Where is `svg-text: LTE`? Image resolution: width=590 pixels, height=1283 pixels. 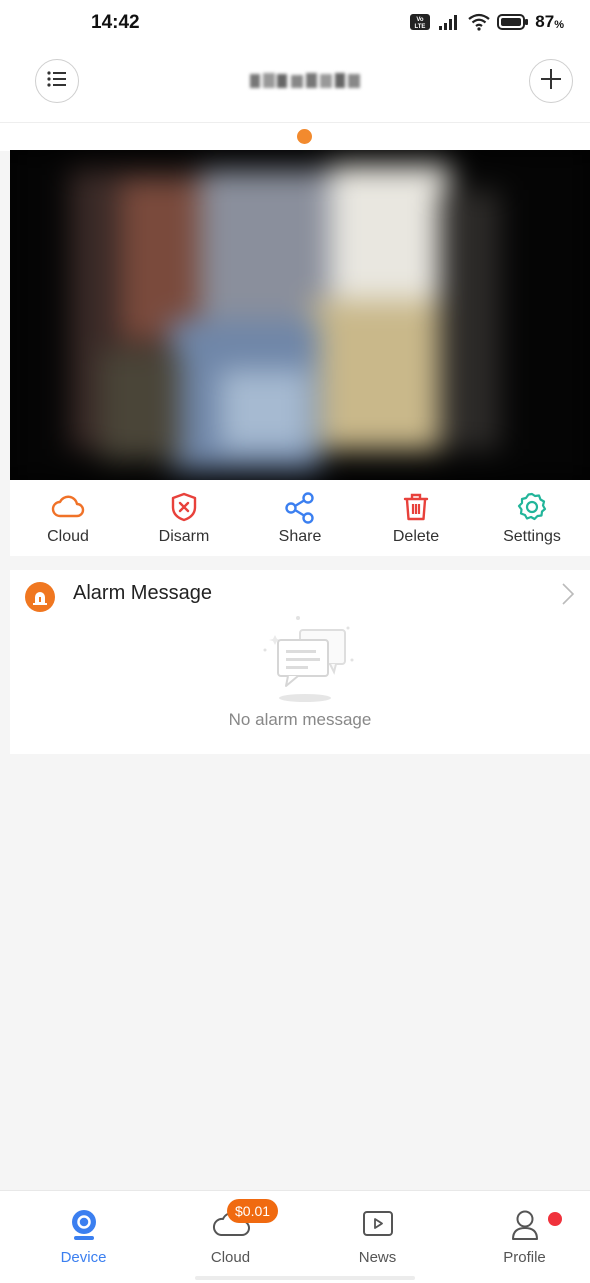 svg-text: LTE is located at coordinates (420, 27).